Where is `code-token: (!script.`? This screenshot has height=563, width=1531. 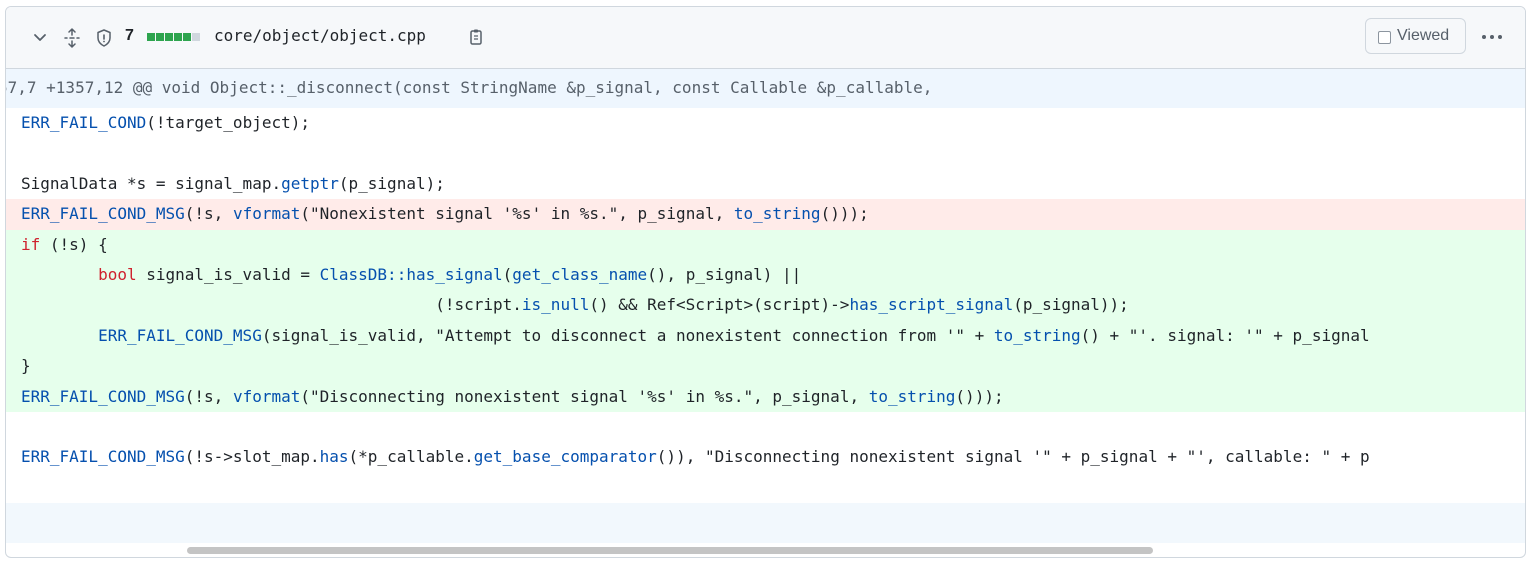 code-token: (!script. is located at coordinates (271, 305).